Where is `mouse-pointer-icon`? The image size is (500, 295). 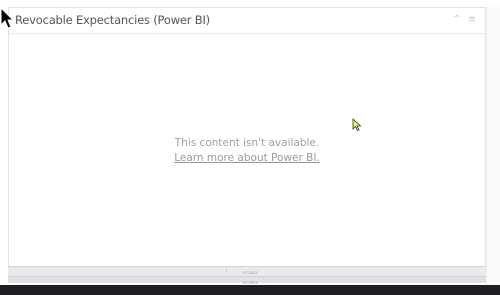 mouse-pointer-icon is located at coordinates (7, 18).